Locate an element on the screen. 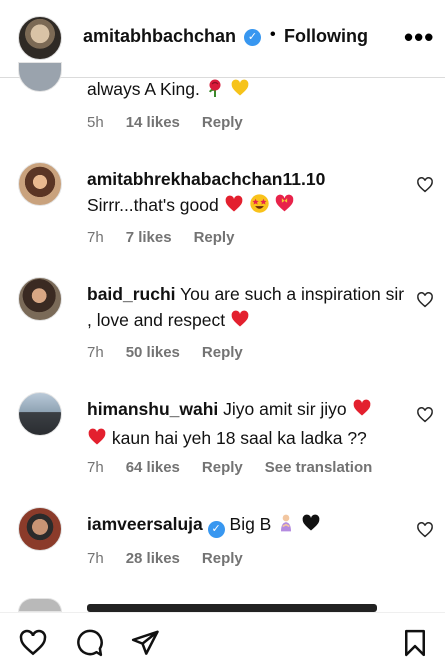  post-header: amitabhbachchan ✓ • Following ••• is located at coordinates (222, 38).